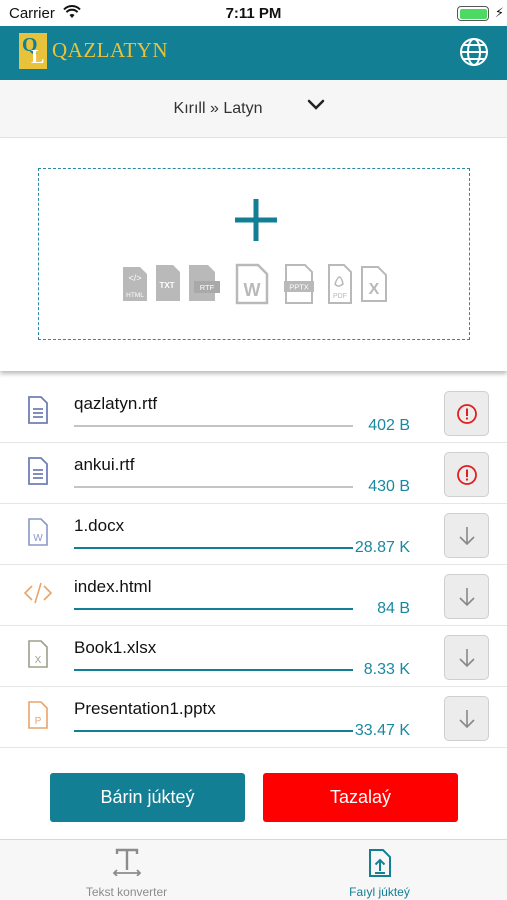  What do you see at coordinates (253, 53) in the screenshot?
I see `app-header: QL QAZLATYN` at bounding box center [253, 53].